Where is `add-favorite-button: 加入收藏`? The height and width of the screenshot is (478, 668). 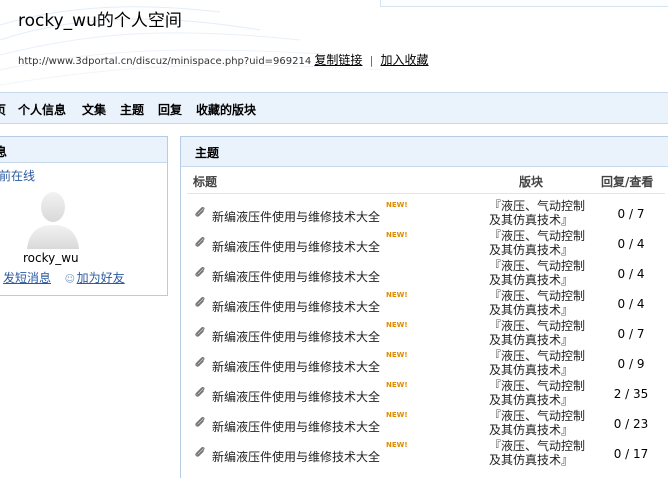
add-favorite-button: 加入收藏 is located at coordinates (405, 60).